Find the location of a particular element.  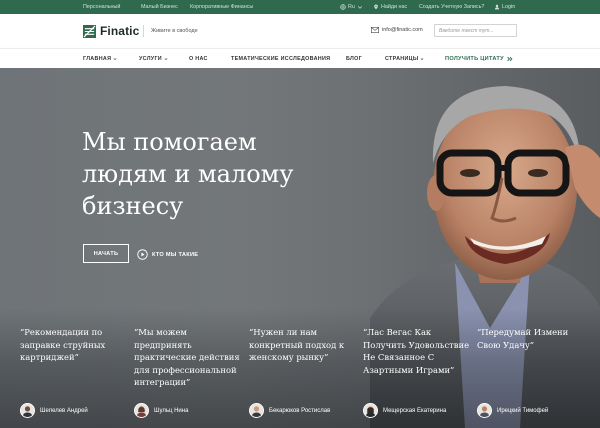

logo: Finatic is located at coordinates (111, 31).